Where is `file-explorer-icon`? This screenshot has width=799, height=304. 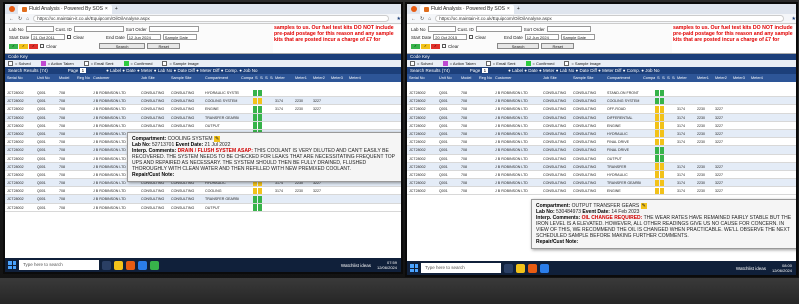 file-explorer-icon is located at coordinates (520, 268).